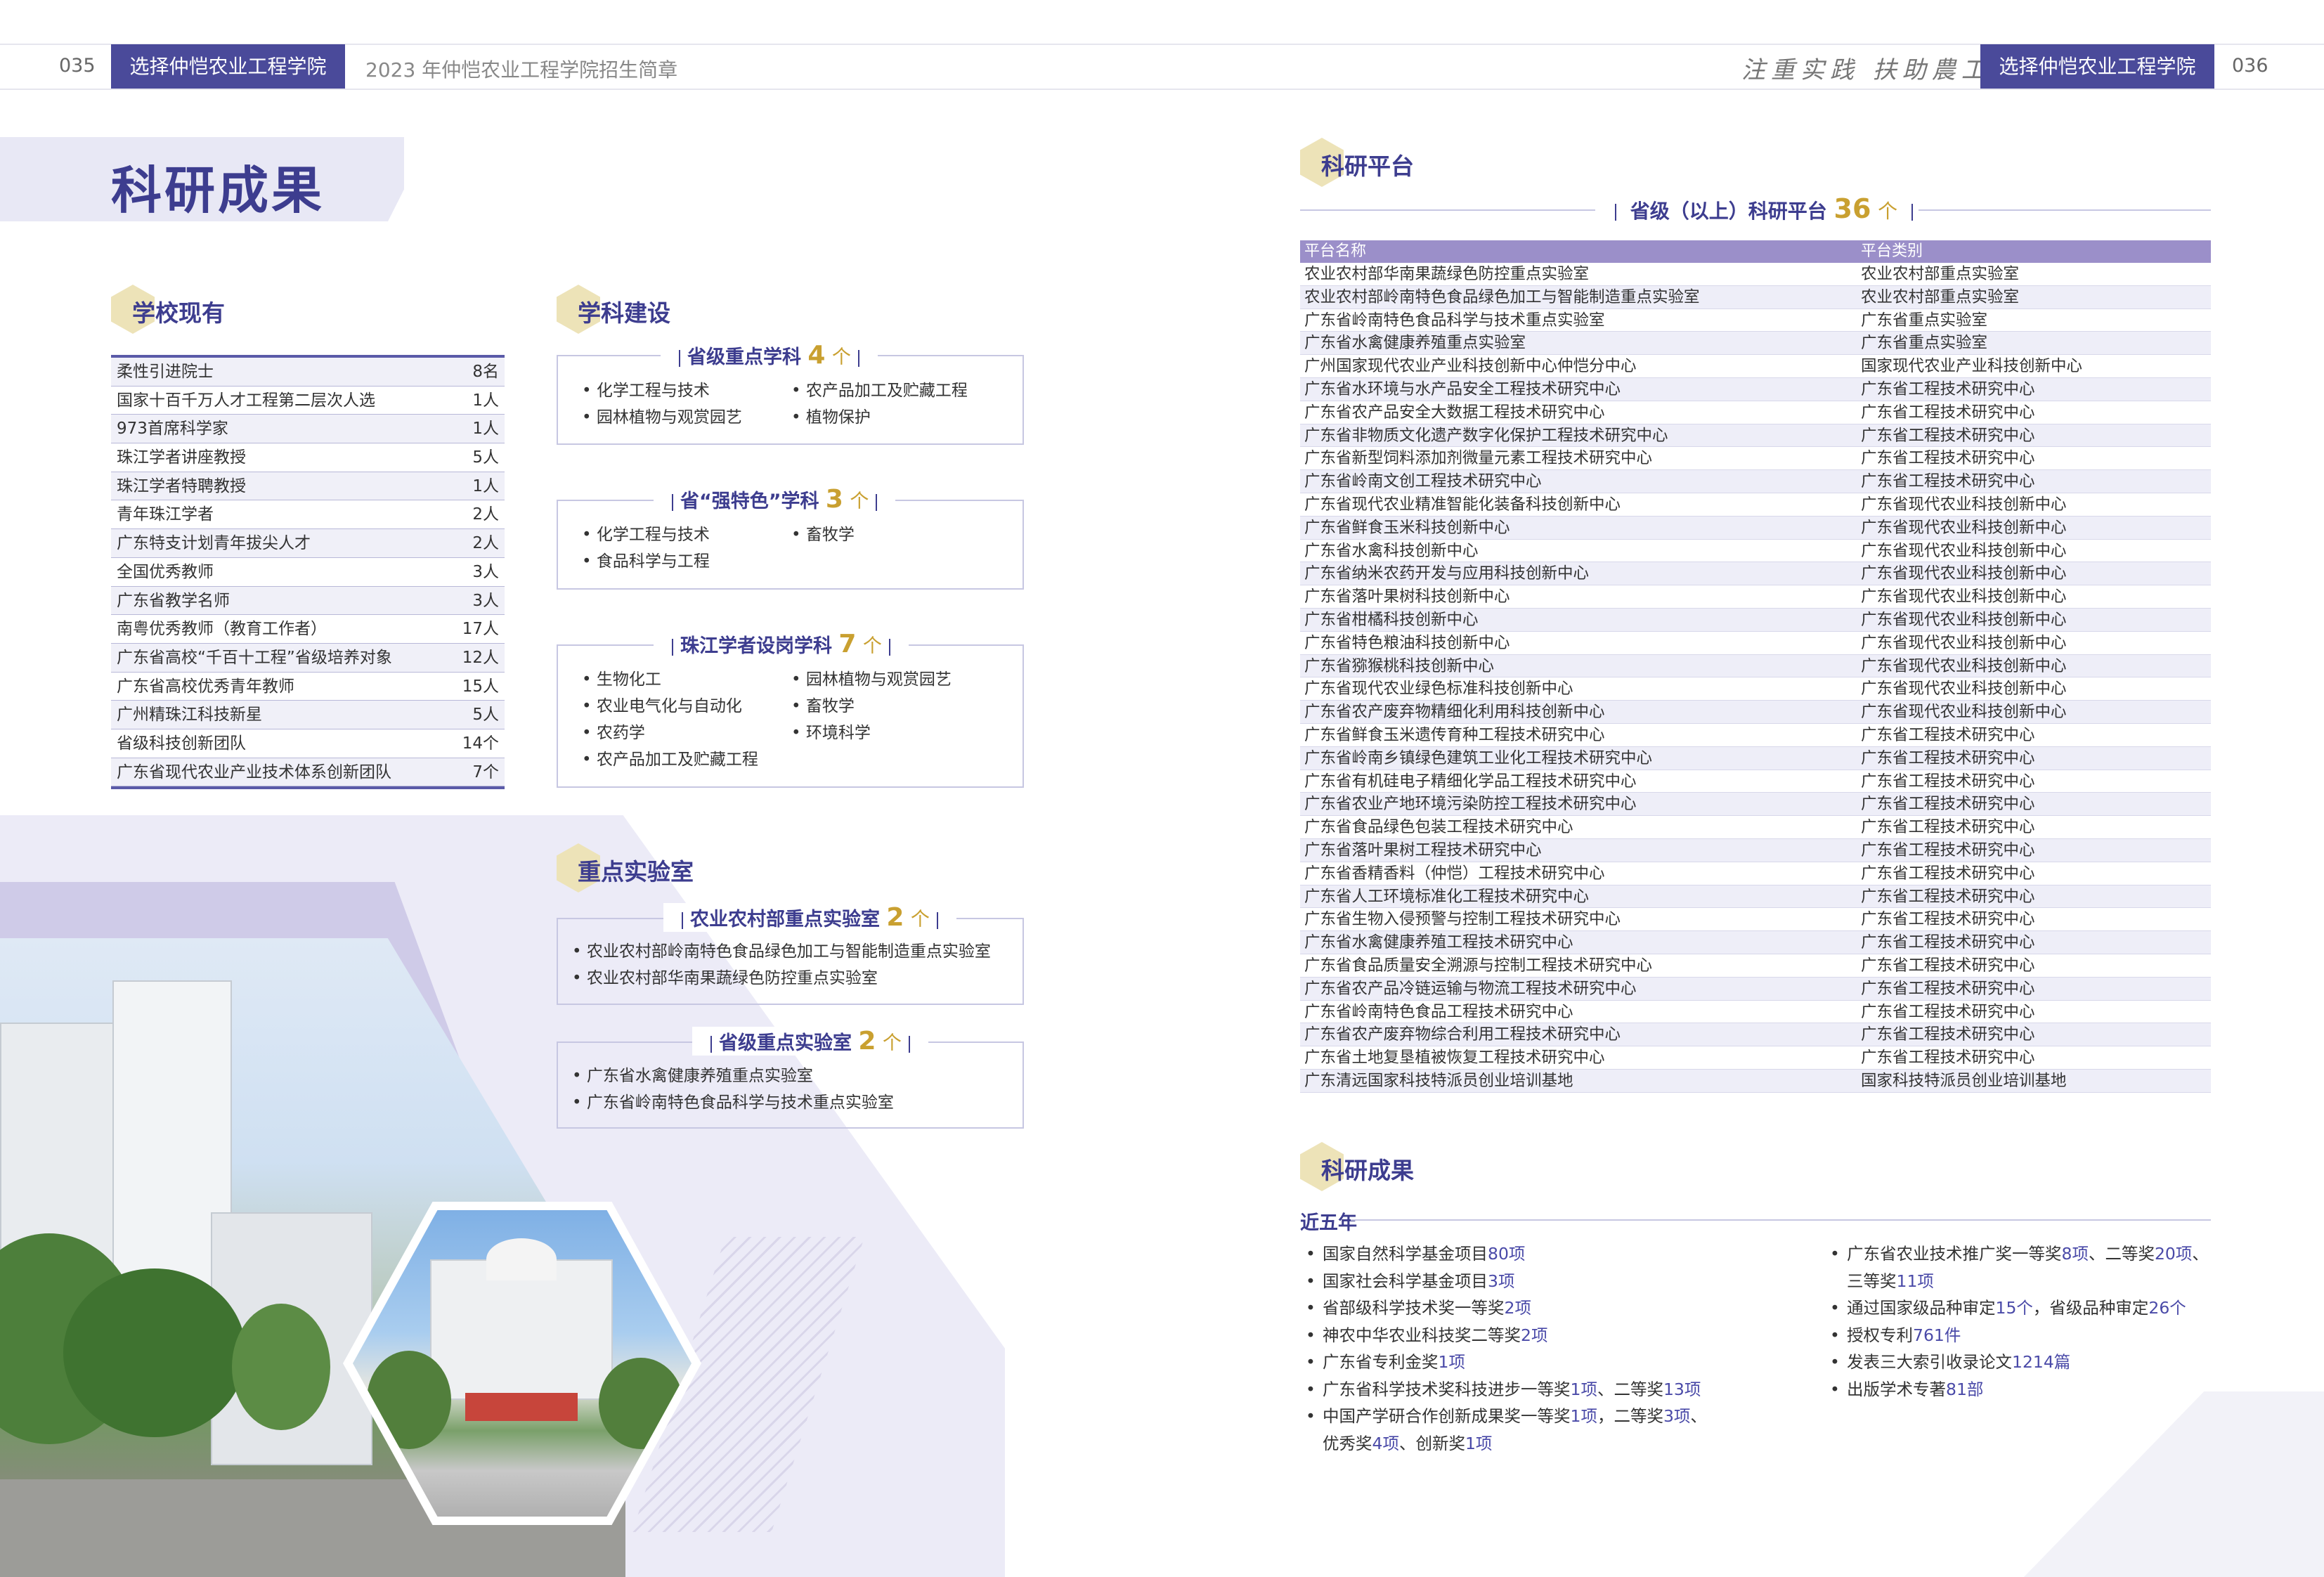 The image size is (2324, 1577). I want to click on table-row: 广东省土地复垦植被恢复工程技术研究中心 广东省工程技术研究中心, so click(1755, 1058).